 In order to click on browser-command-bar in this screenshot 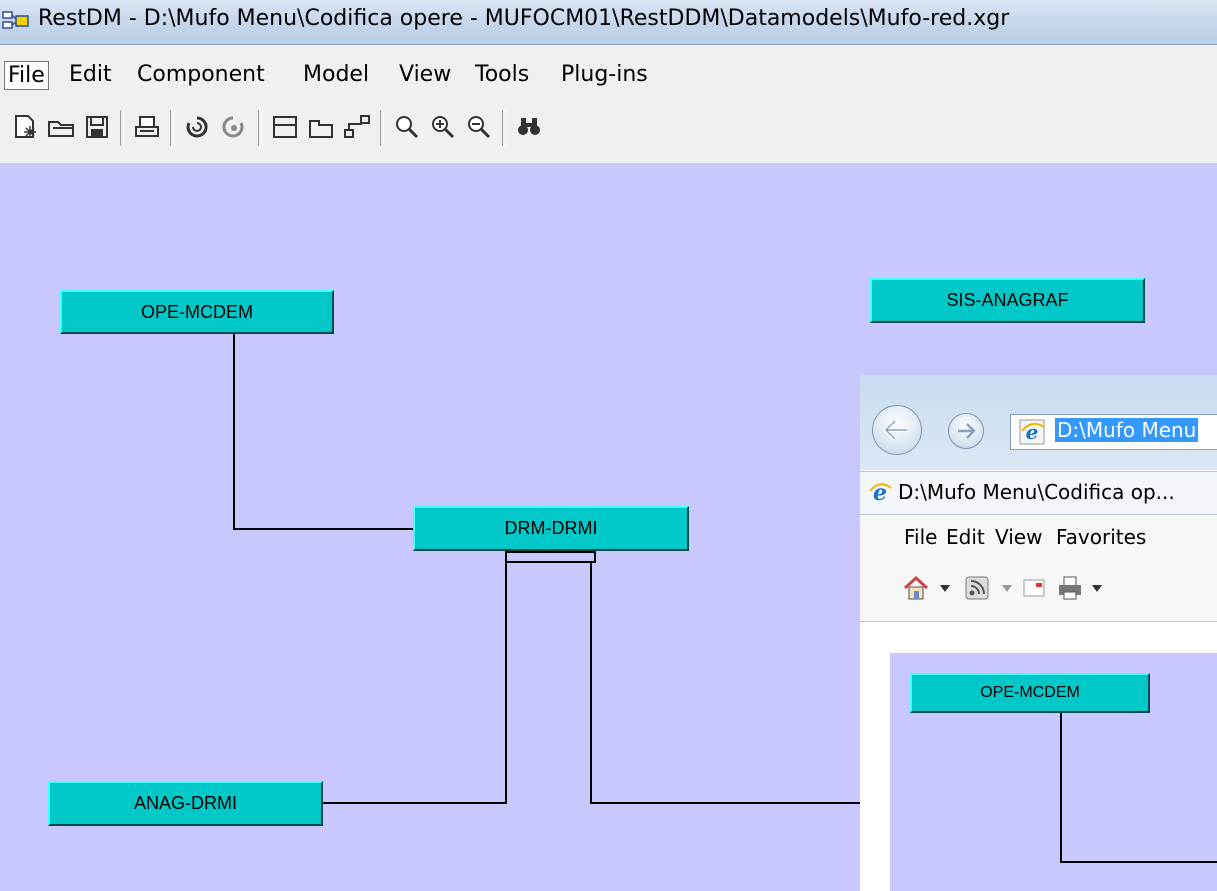, I will do `click(1038, 590)`.